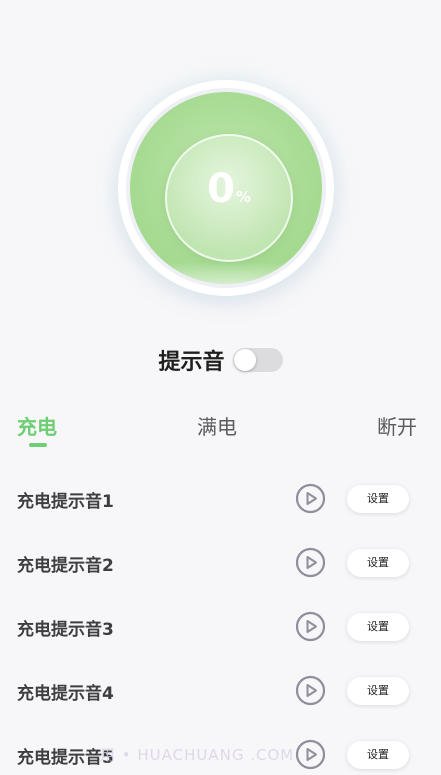 Image resolution: width=441 pixels, height=775 pixels. I want to click on alert-toggle-row: 提示音, so click(220, 360).